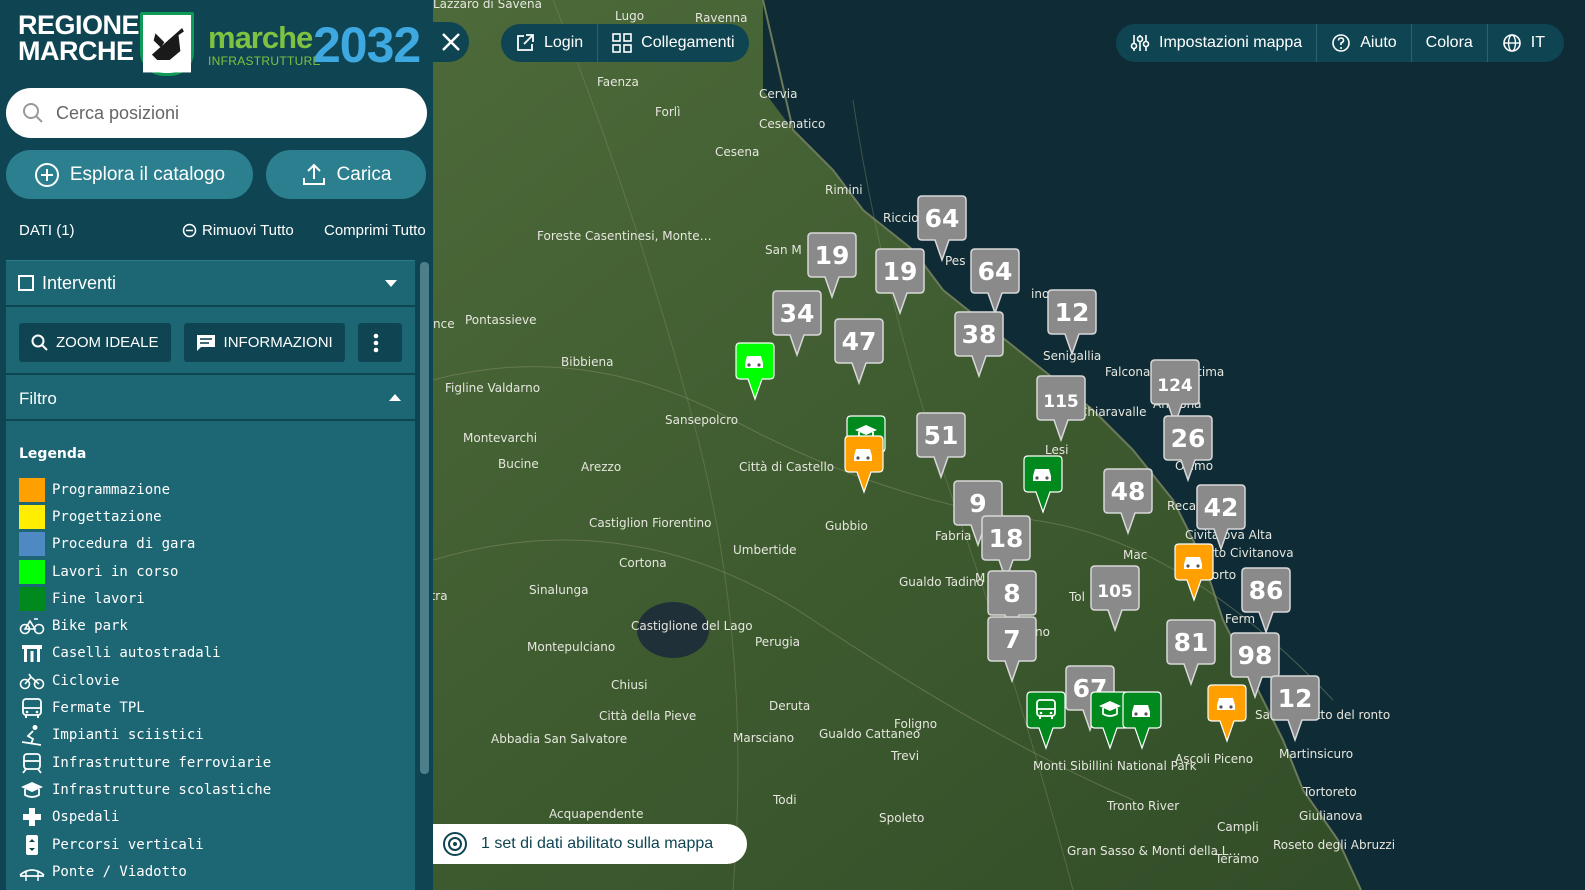  What do you see at coordinates (915, 724) in the screenshot?
I see `map-place-label: Foligno` at bounding box center [915, 724].